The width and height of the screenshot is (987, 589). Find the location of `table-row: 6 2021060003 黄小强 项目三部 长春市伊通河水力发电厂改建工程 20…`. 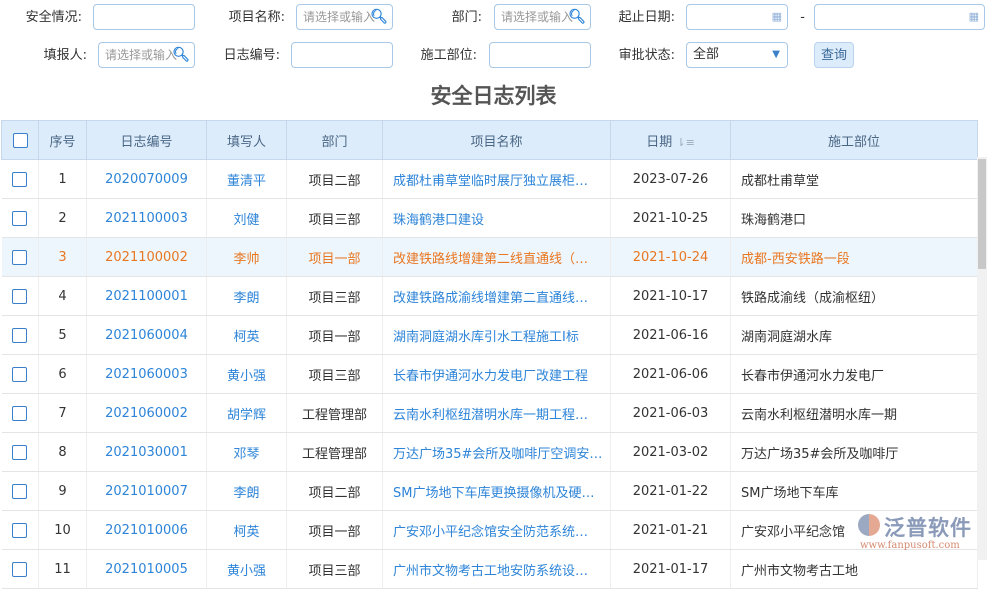

table-row: 6 2021060003 黄小强 项目三部 长春市伊通河水力发电厂改建工程 20… is located at coordinates (489, 374).